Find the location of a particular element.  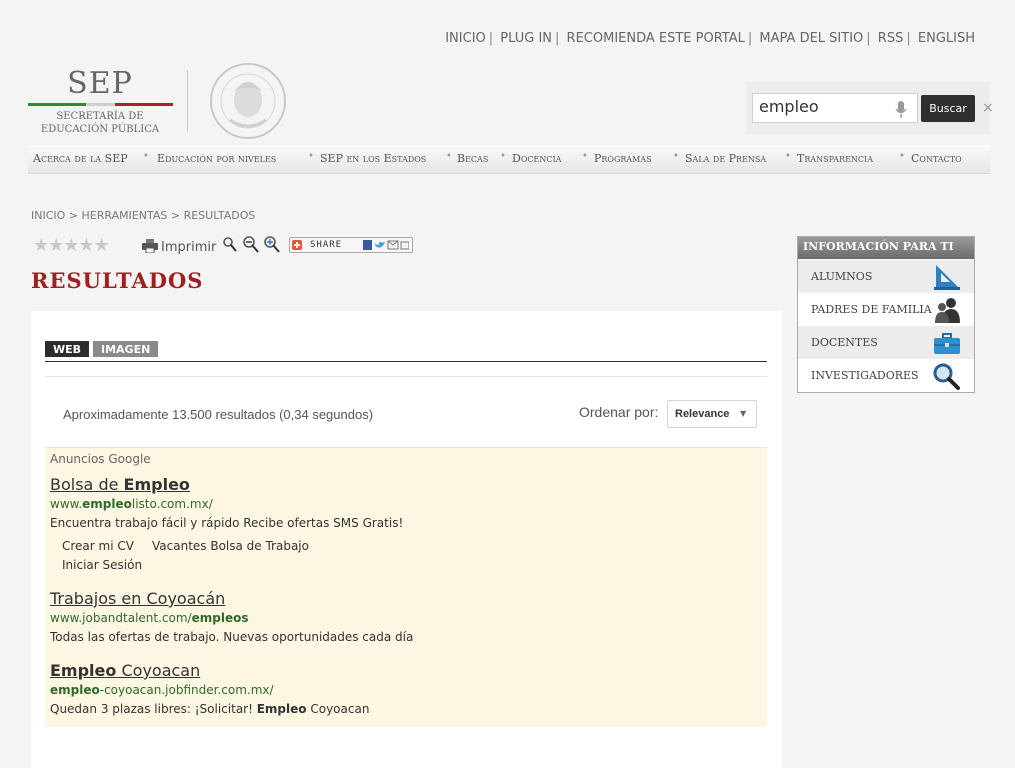

ad-sublink-sesion: Iniciar Sesión is located at coordinates (102, 565).